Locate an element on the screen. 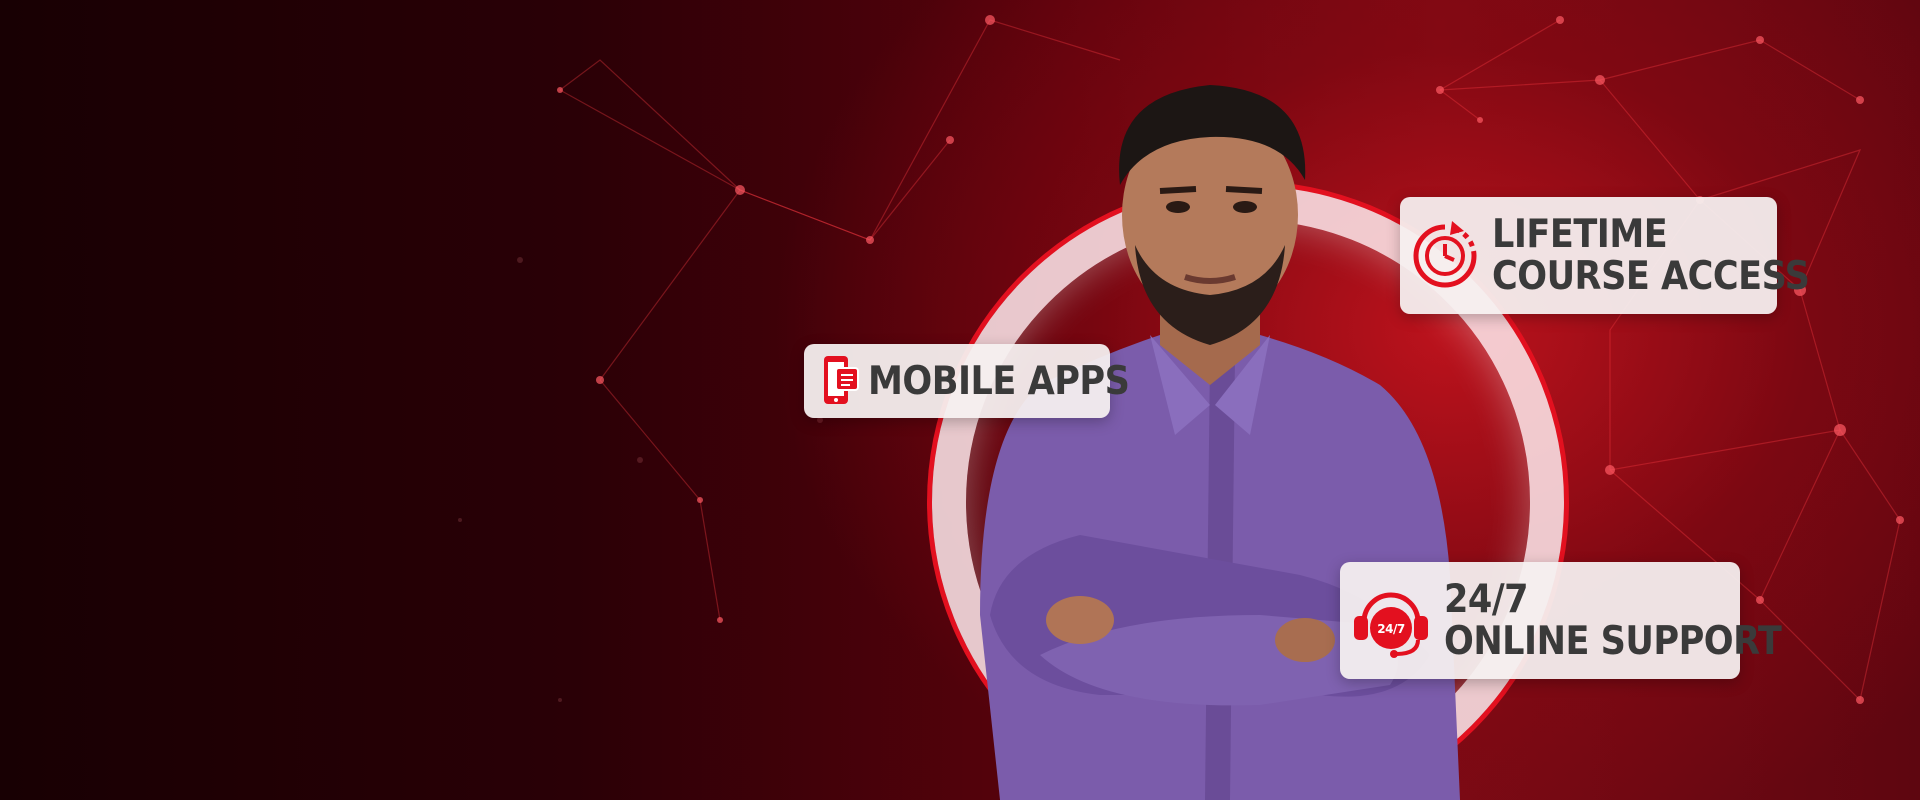 This screenshot has width=1920, height=800. mobile-apps-badge: MOBILE APPS is located at coordinates (967, 381).